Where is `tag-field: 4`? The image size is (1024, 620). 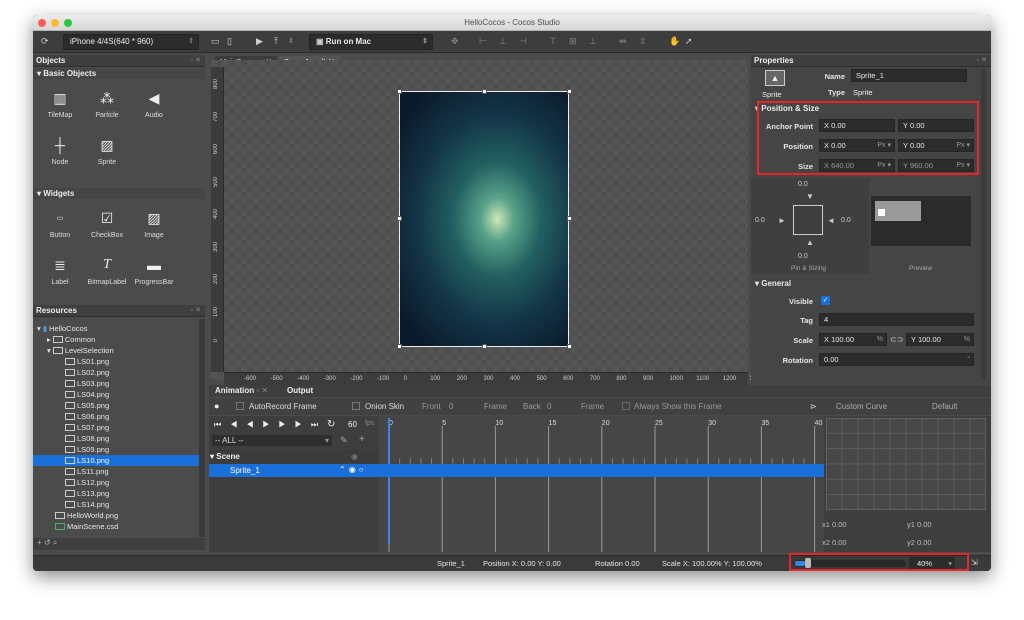 tag-field: 4 is located at coordinates (896, 319).